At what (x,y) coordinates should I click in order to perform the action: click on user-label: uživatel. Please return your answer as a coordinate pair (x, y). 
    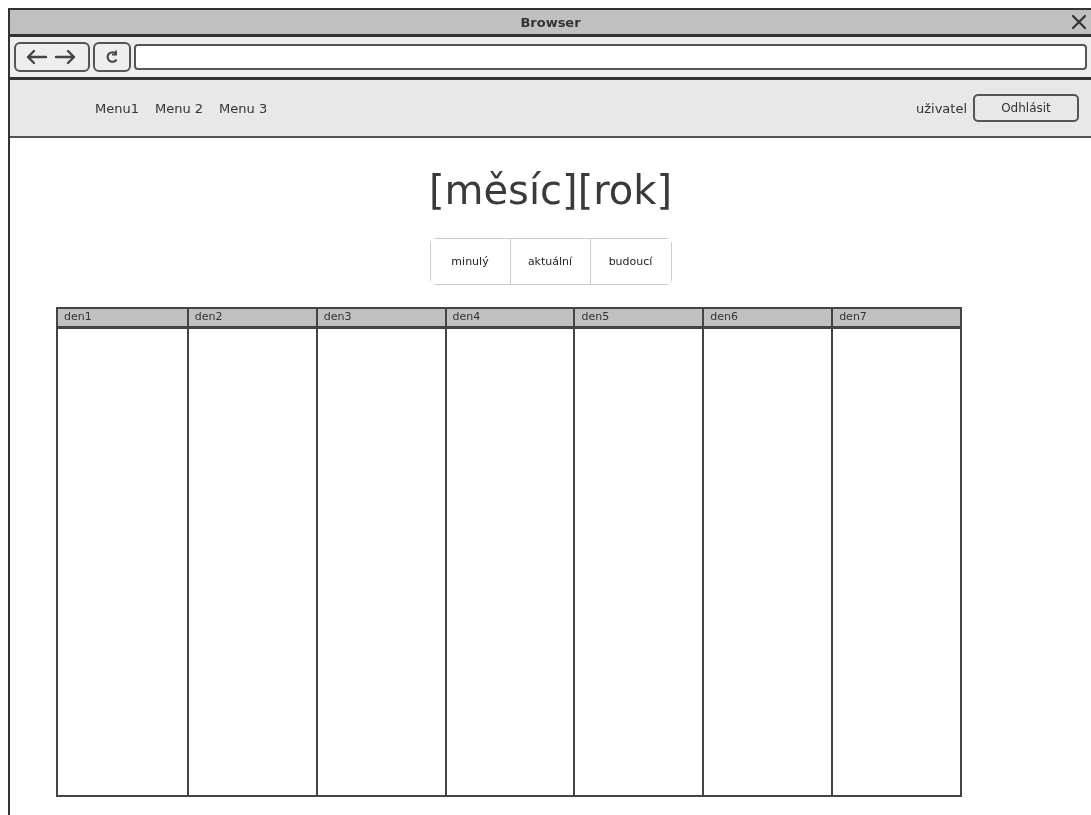
    Looking at the image, I should click on (941, 108).